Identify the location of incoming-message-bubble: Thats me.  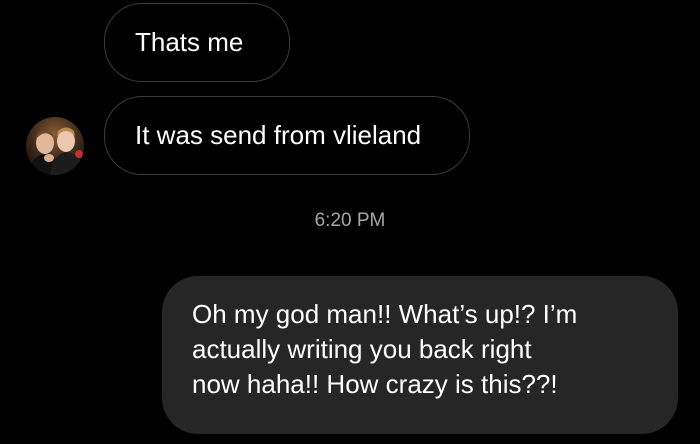
(197, 42).